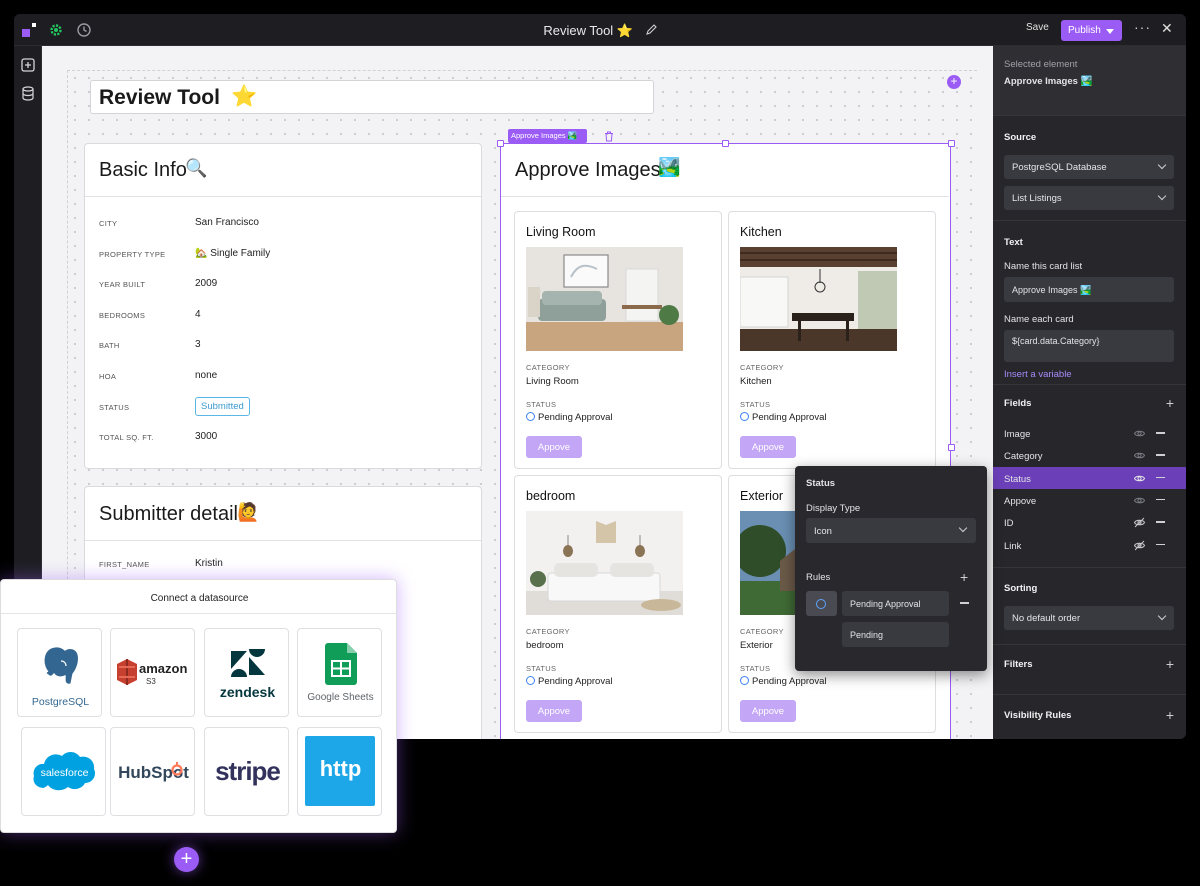 The width and height of the screenshot is (1200, 886). What do you see at coordinates (198, 314) in the screenshot?
I see `info-value: 4` at bounding box center [198, 314].